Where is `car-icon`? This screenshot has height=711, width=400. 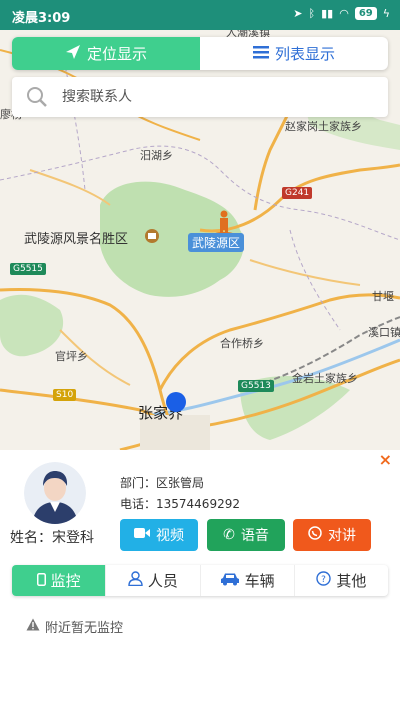 car-icon is located at coordinates (230, 581).